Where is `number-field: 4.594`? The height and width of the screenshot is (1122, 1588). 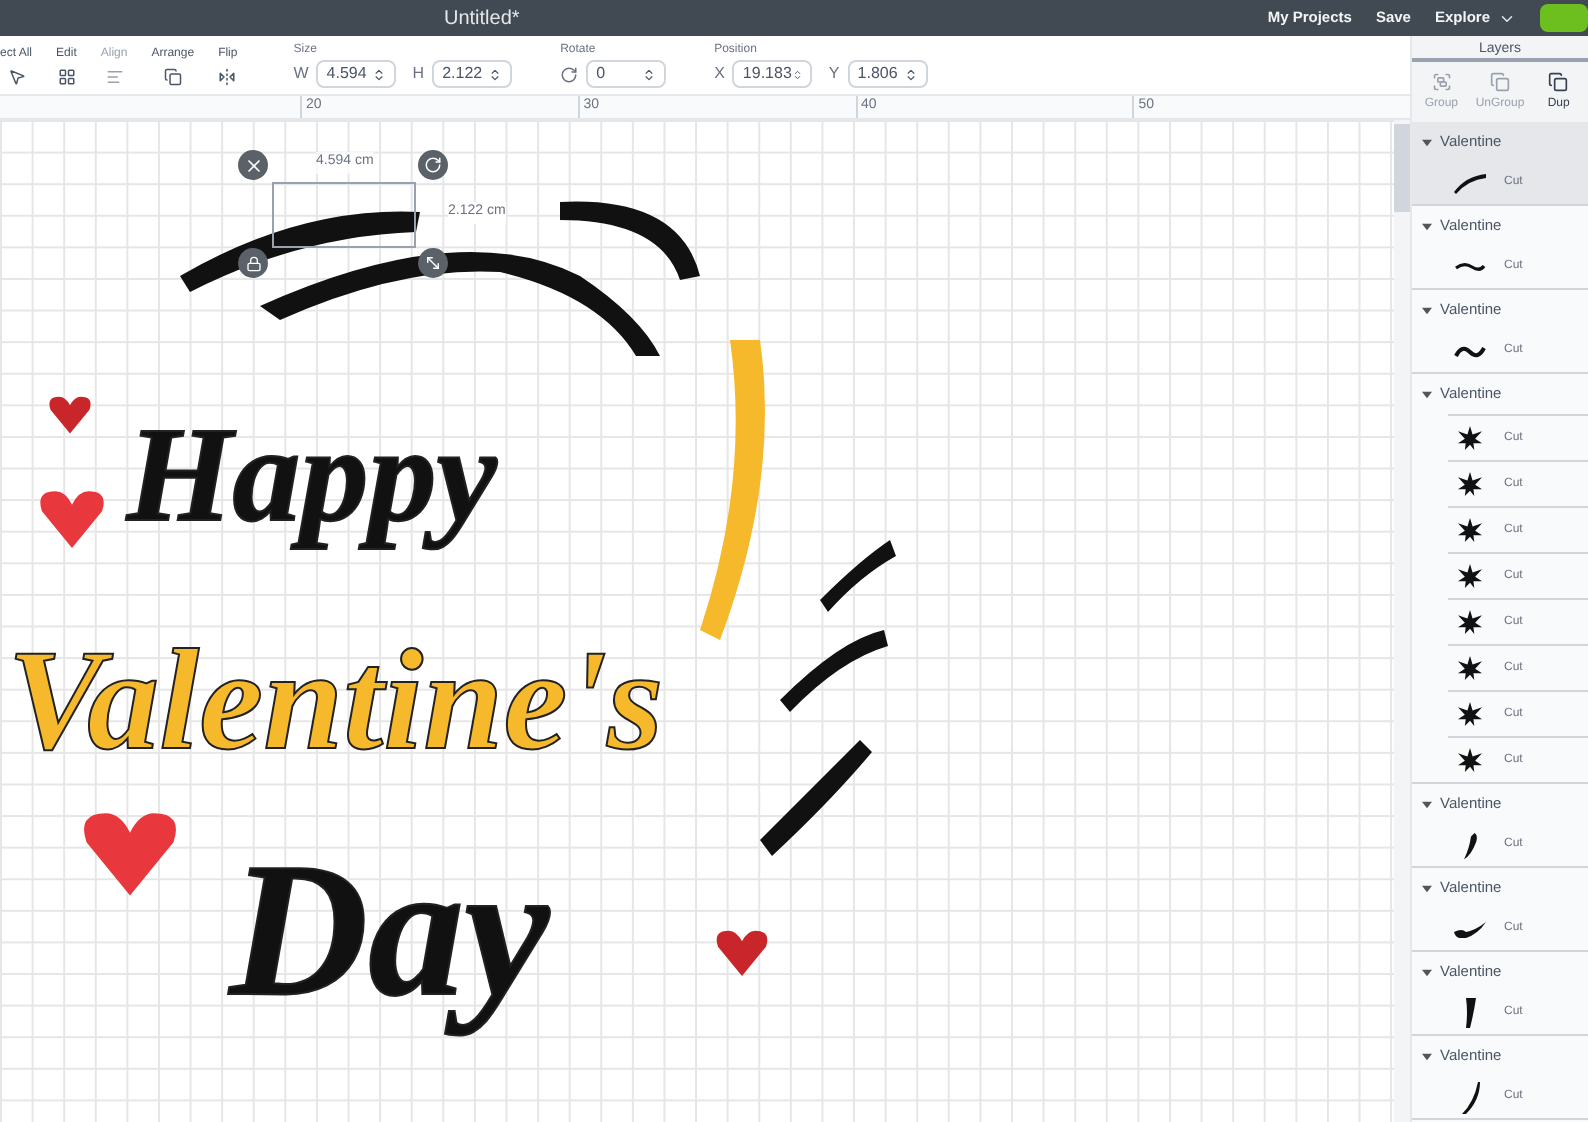 number-field: 4.594 is located at coordinates (356, 74).